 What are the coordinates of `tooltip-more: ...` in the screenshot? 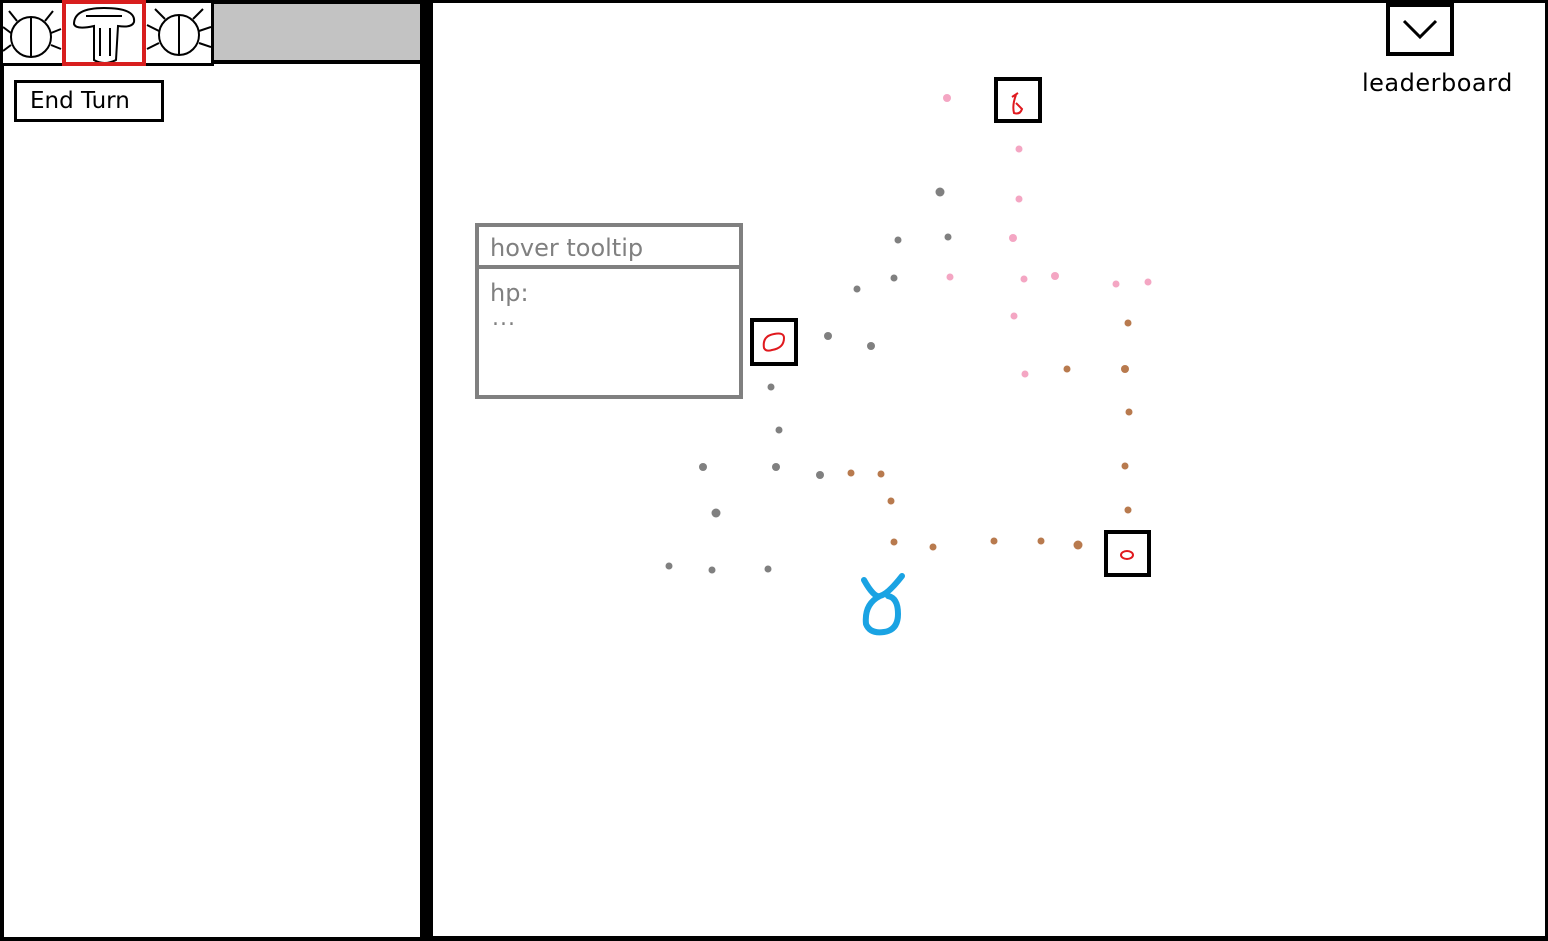 It's located at (504, 318).